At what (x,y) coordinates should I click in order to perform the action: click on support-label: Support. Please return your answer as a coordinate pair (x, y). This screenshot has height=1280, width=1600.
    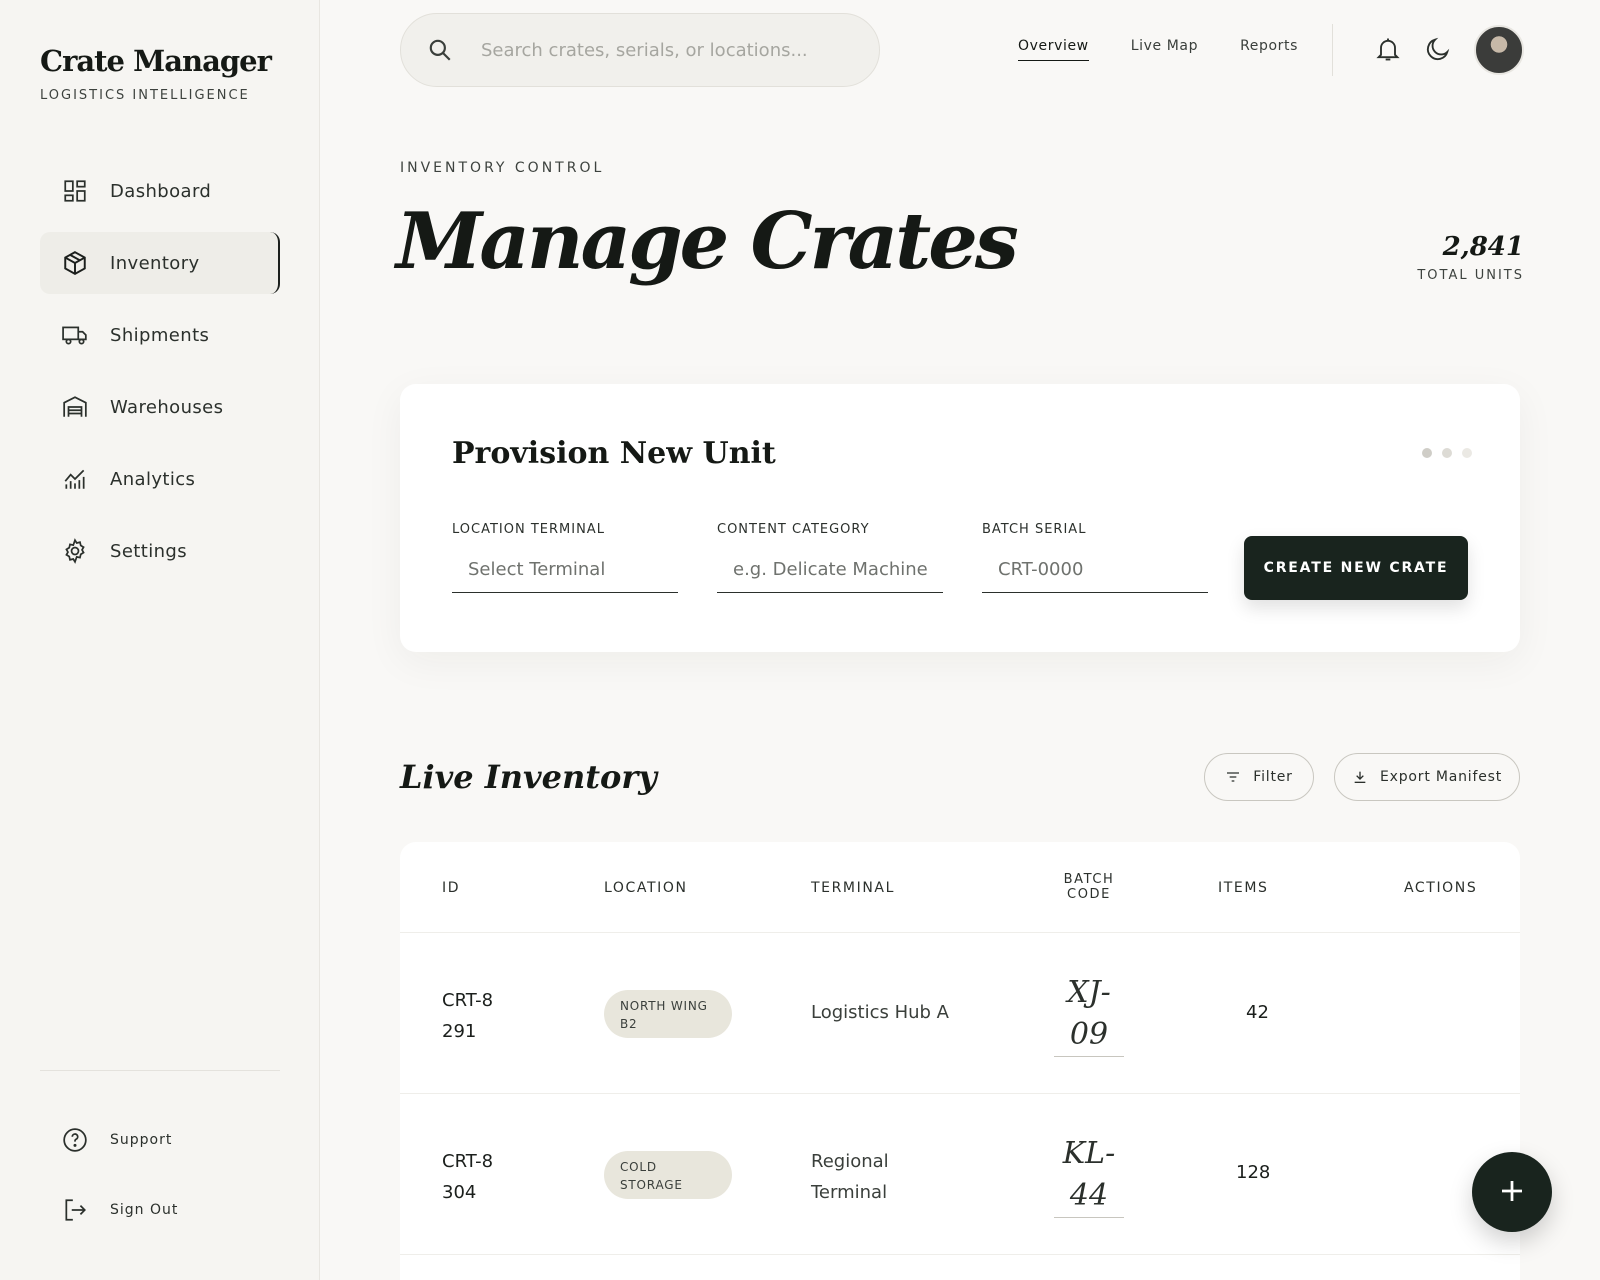
    Looking at the image, I should click on (141, 1140).